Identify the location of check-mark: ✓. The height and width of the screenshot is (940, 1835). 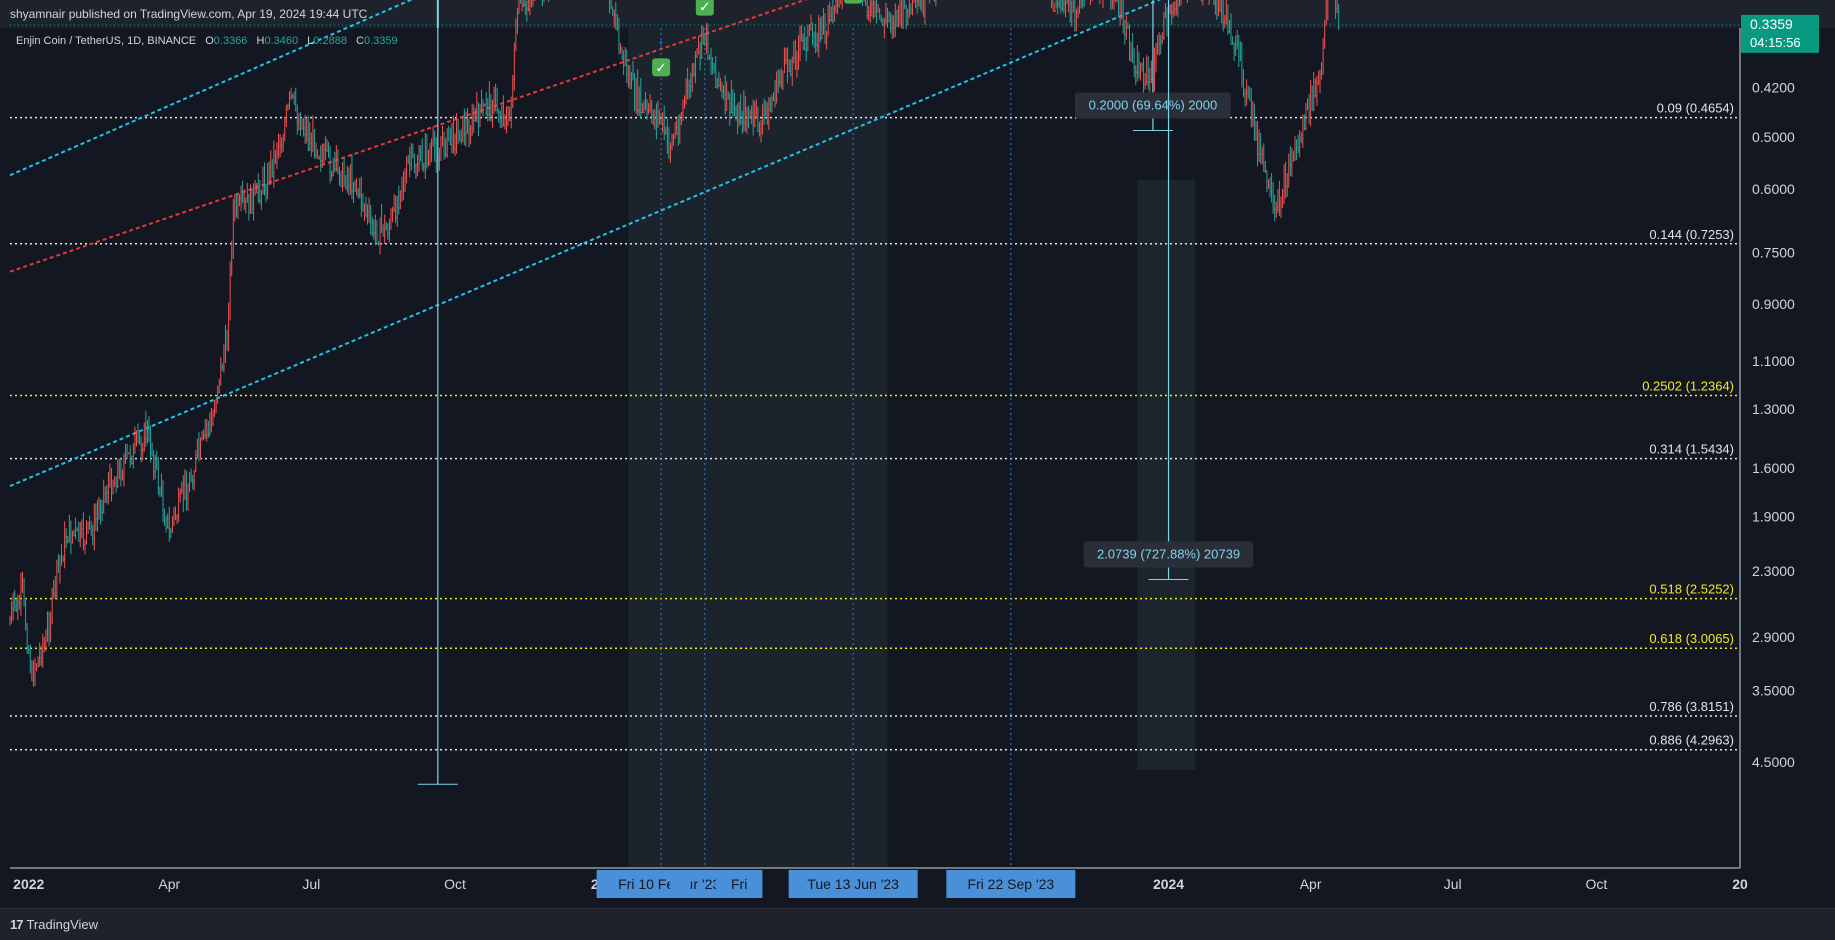
(705, 7).